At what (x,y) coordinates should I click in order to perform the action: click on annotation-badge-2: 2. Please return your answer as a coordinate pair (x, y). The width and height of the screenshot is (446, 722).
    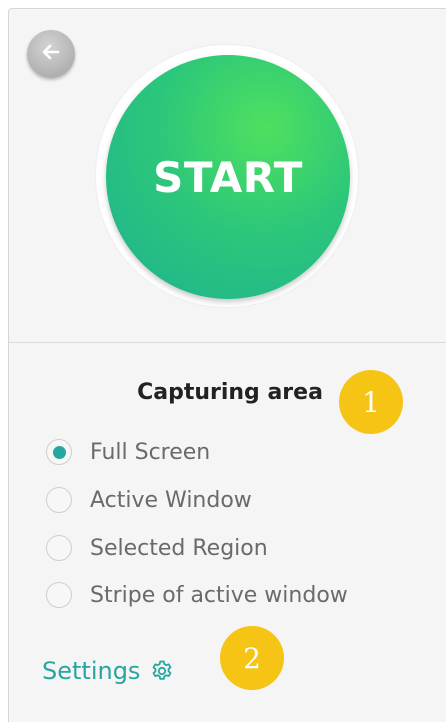
    Looking at the image, I should click on (252, 658).